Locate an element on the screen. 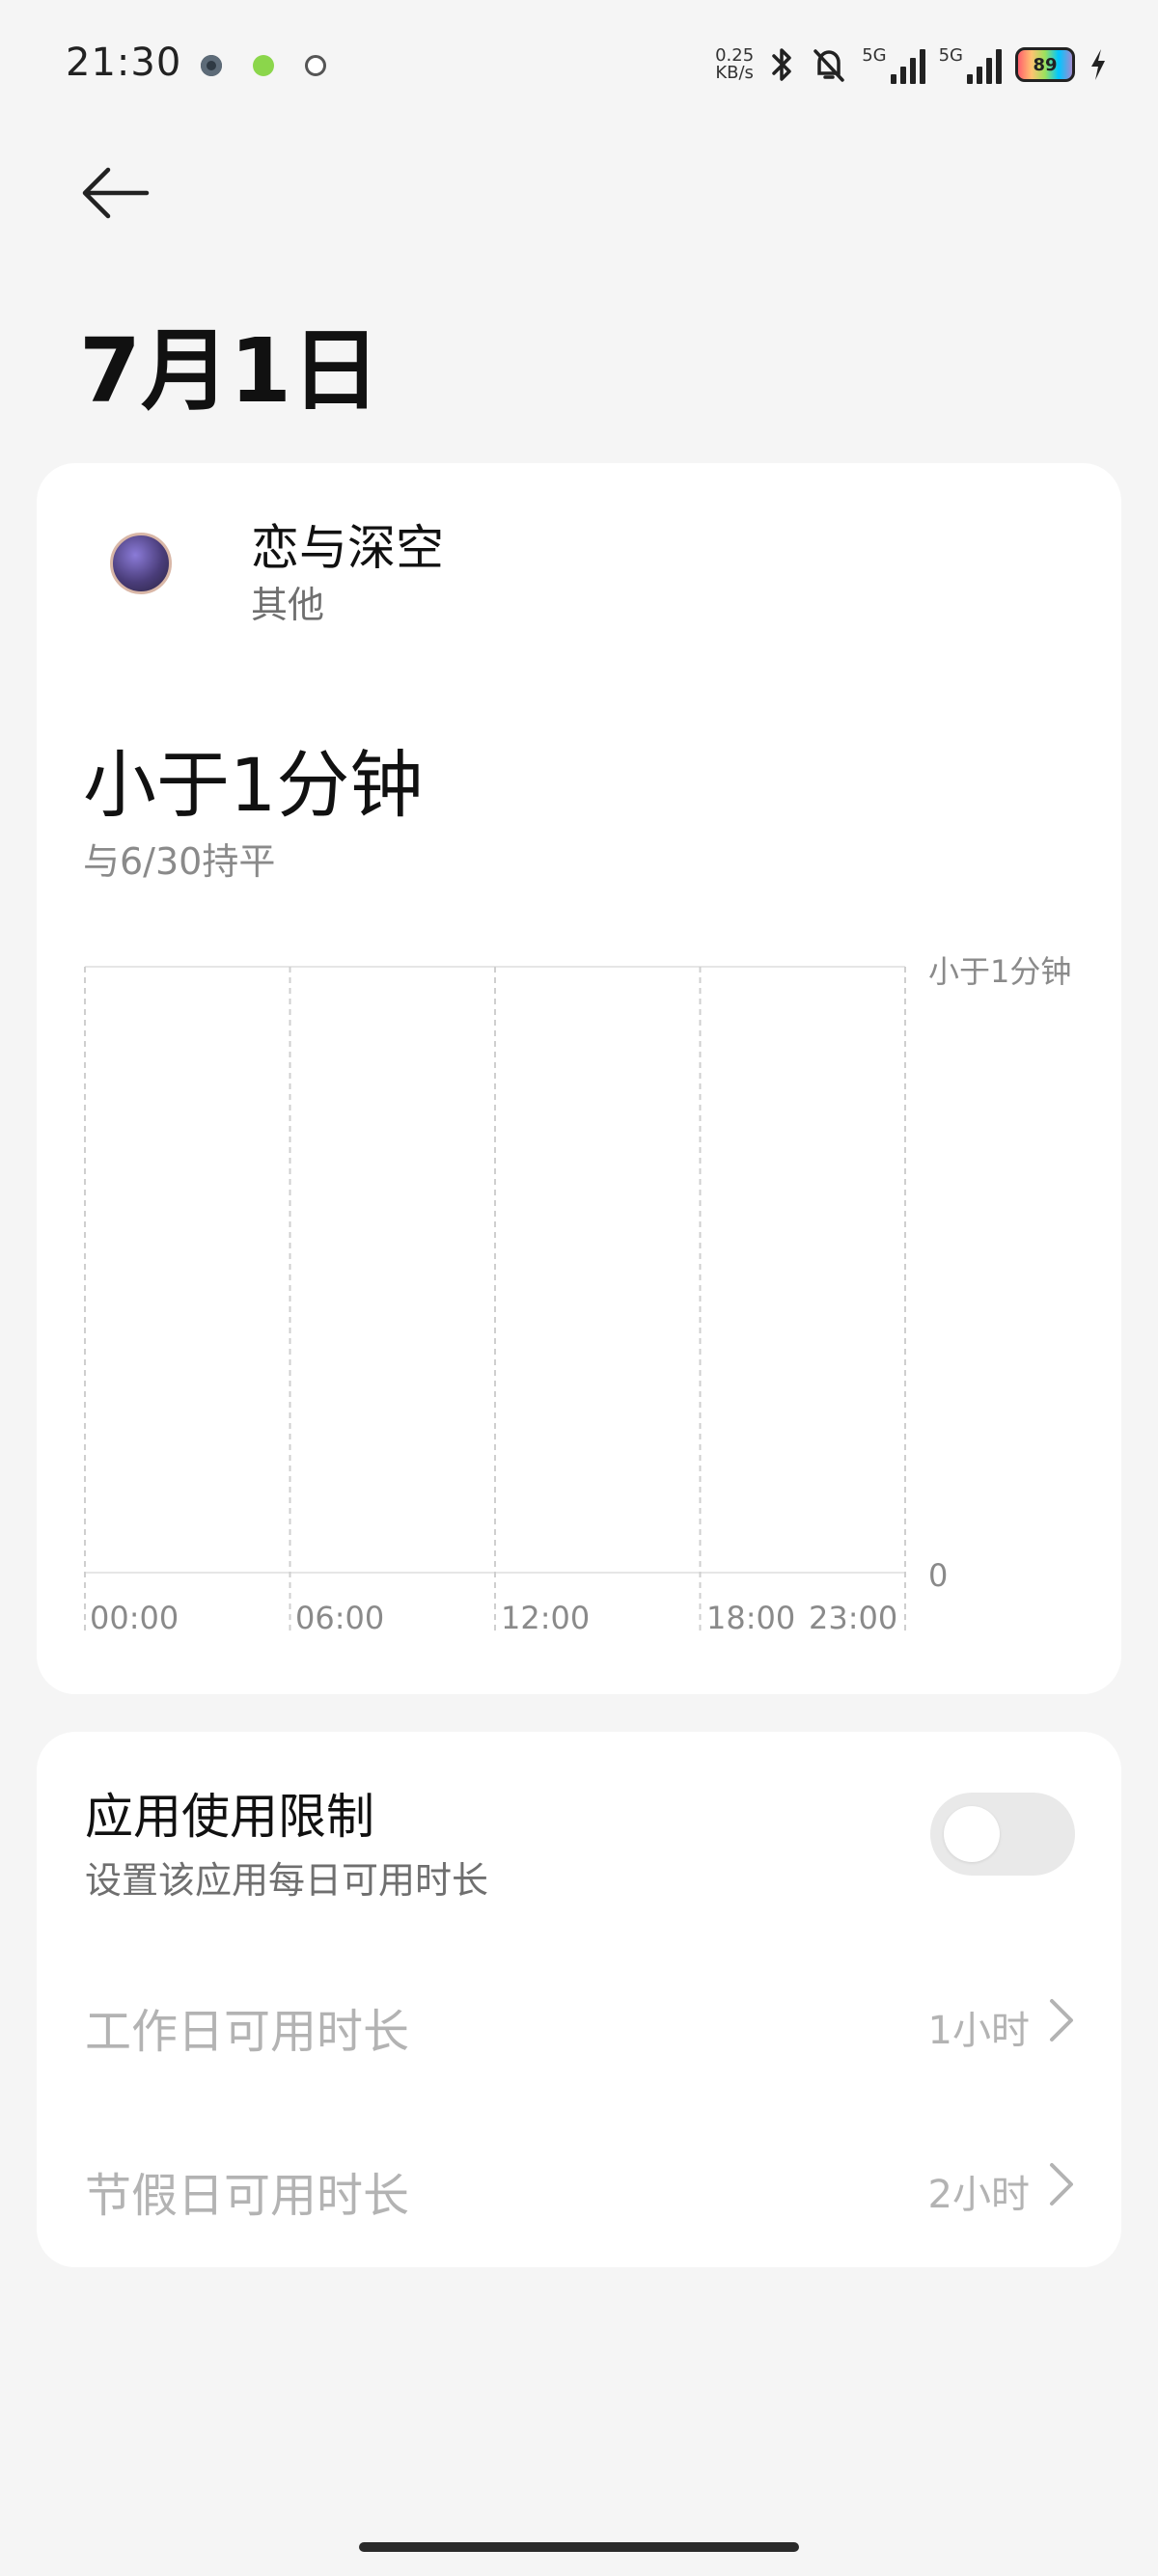  bluetooth-icon is located at coordinates (781, 64).